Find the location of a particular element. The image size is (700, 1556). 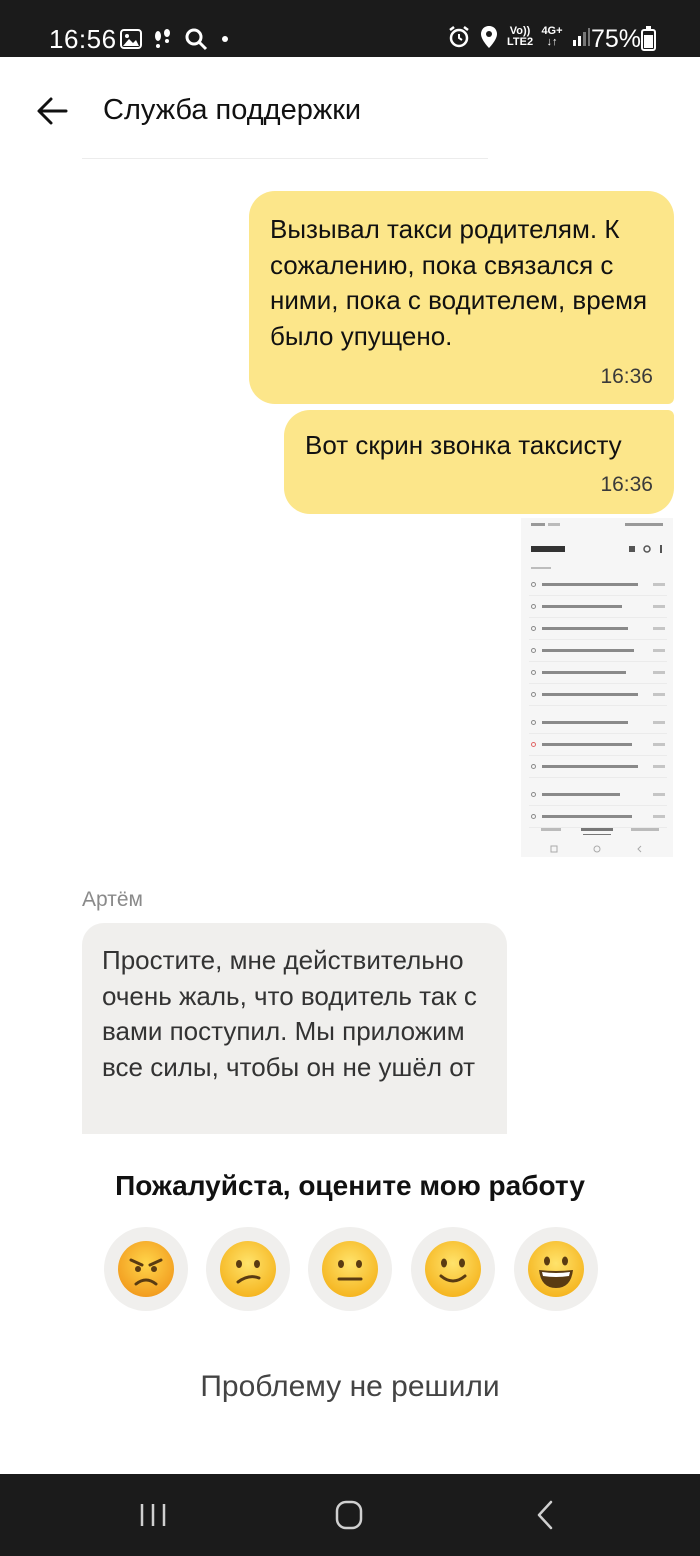

rating-1-button is located at coordinates (146, 1269).